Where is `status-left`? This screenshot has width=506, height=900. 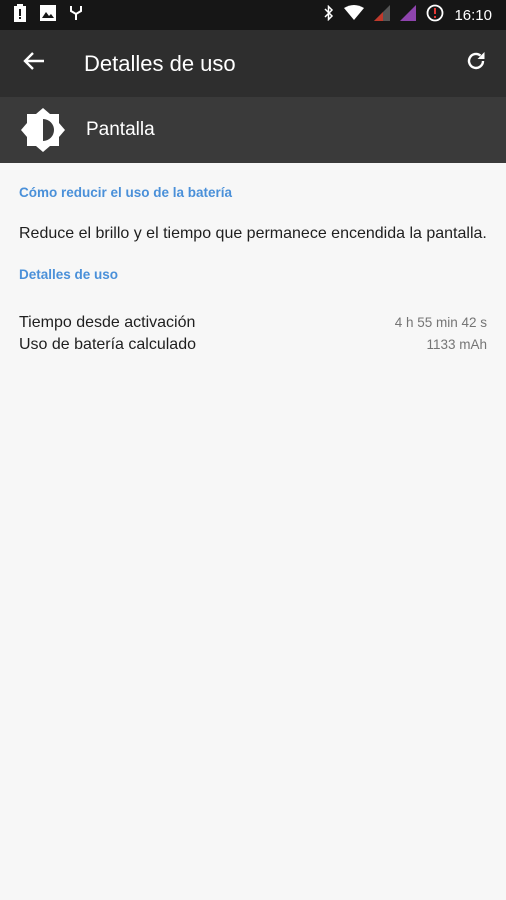
status-left is located at coordinates (48, 15).